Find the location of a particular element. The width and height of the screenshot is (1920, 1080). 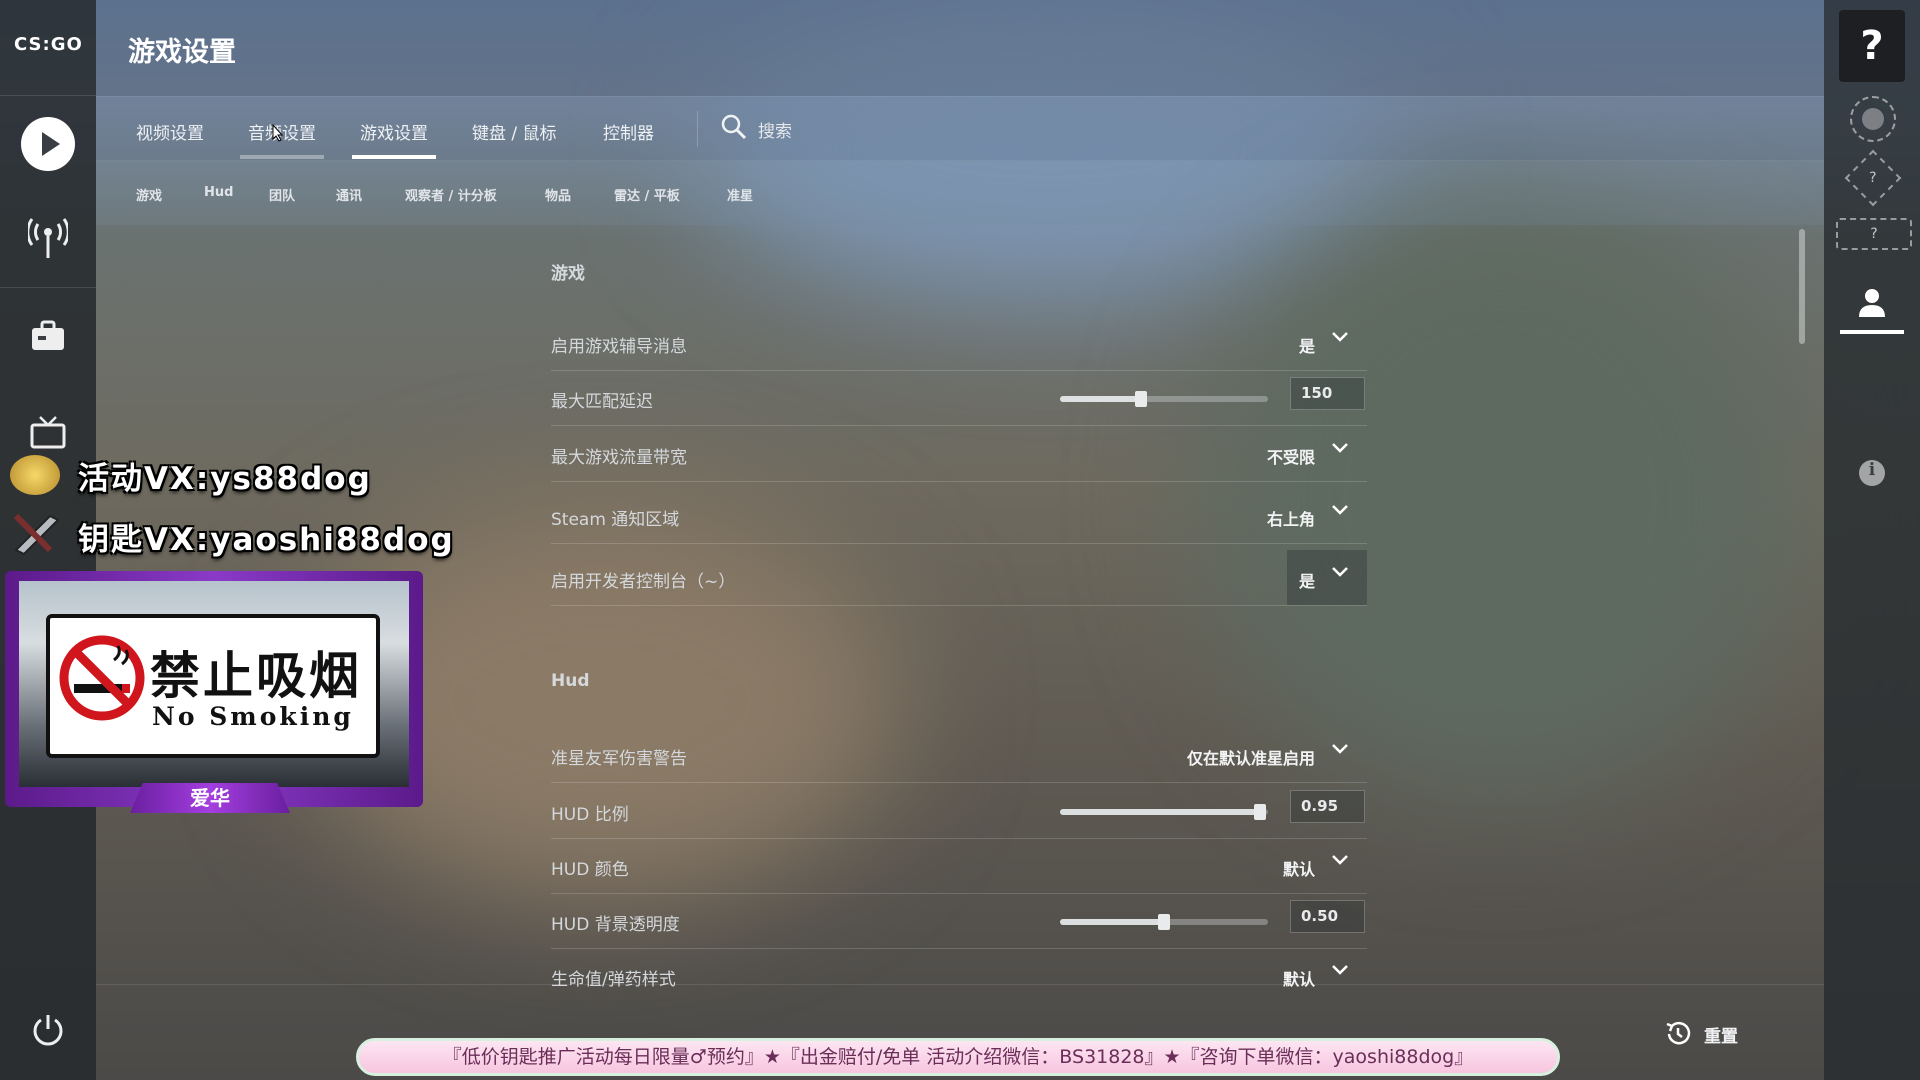

broadcast-icon is located at coordinates (48, 238).